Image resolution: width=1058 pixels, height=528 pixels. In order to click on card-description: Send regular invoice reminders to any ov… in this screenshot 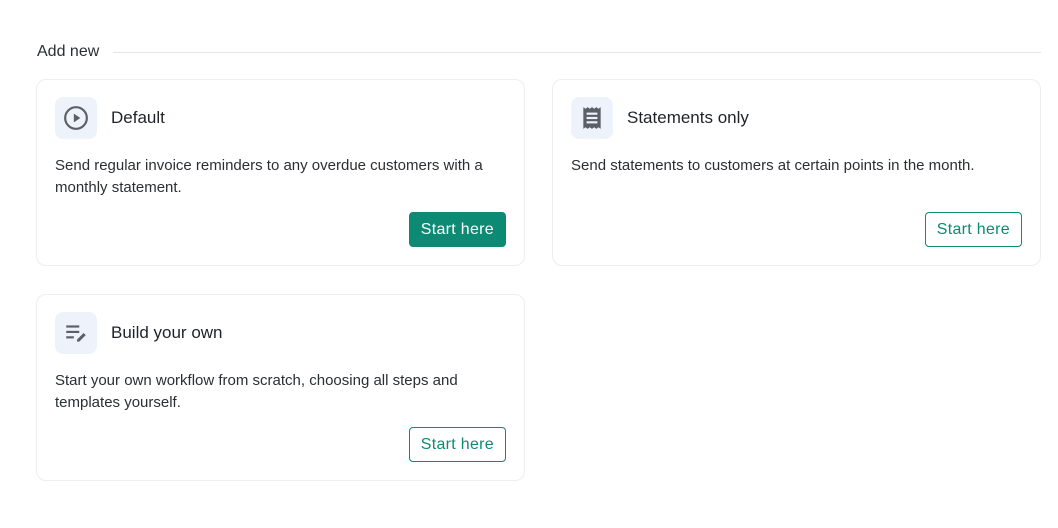, I will do `click(269, 176)`.